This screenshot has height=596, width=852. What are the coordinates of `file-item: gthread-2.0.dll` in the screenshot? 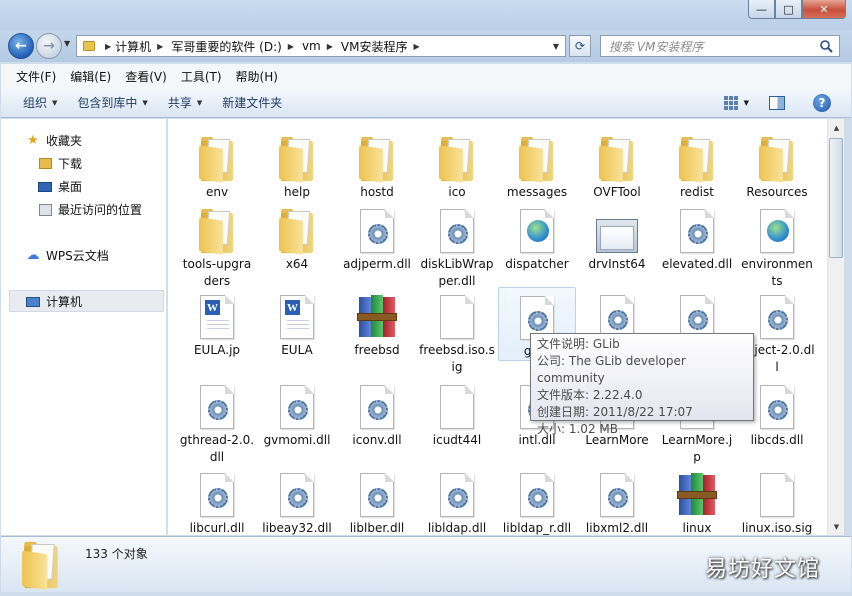 It's located at (217, 421).